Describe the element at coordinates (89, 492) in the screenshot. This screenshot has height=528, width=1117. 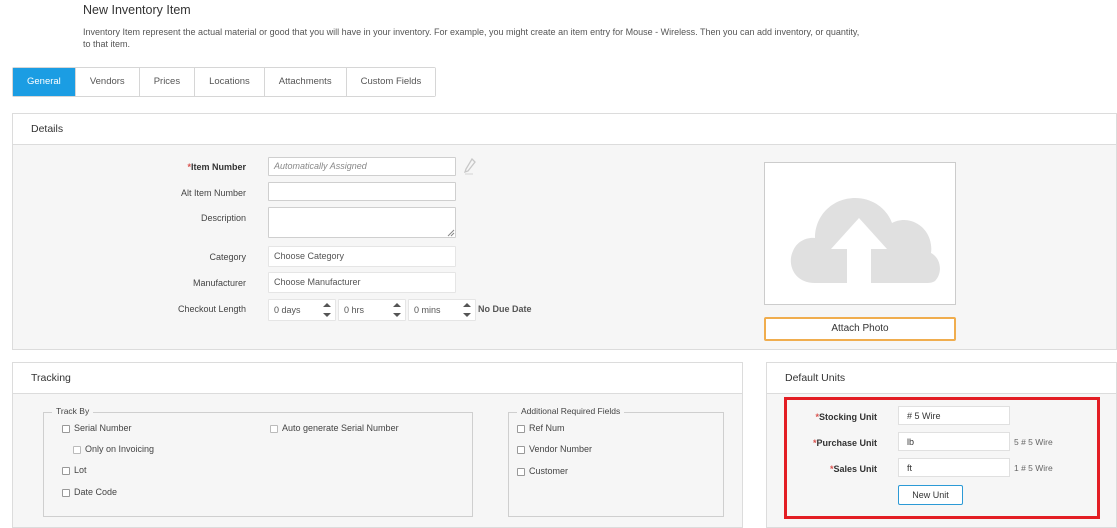
I see `date-code-option: Date Code` at that location.